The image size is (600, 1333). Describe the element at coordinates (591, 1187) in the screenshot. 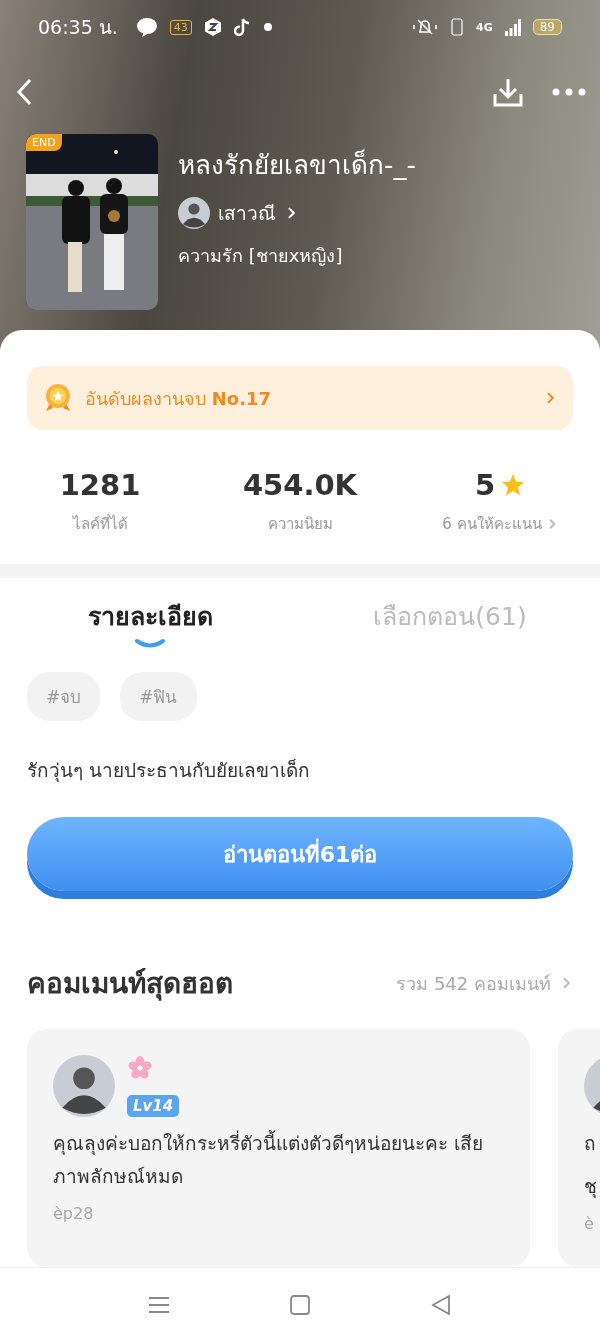

I see `comment-text: ชุ` at that location.